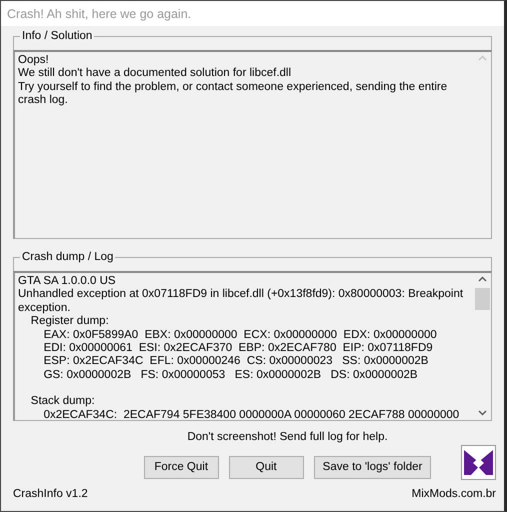  What do you see at coordinates (67, 281) in the screenshot?
I see `log-line: GTA SA 1.0.0.0 US` at bounding box center [67, 281].